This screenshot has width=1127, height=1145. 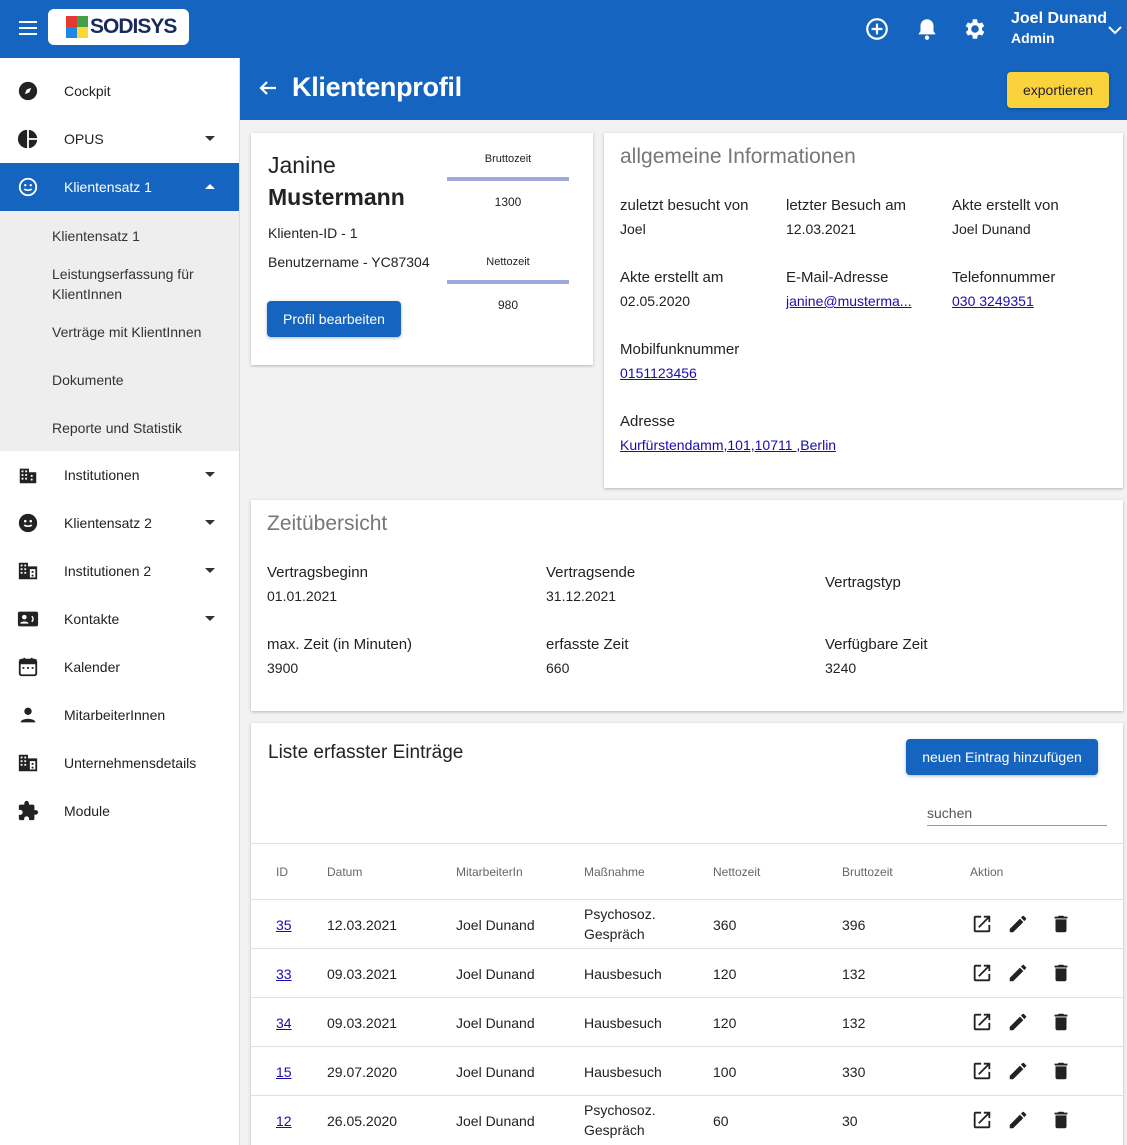 I want to click on user-menu: Joel Dunand Admin, so click(x=1059, y=28).